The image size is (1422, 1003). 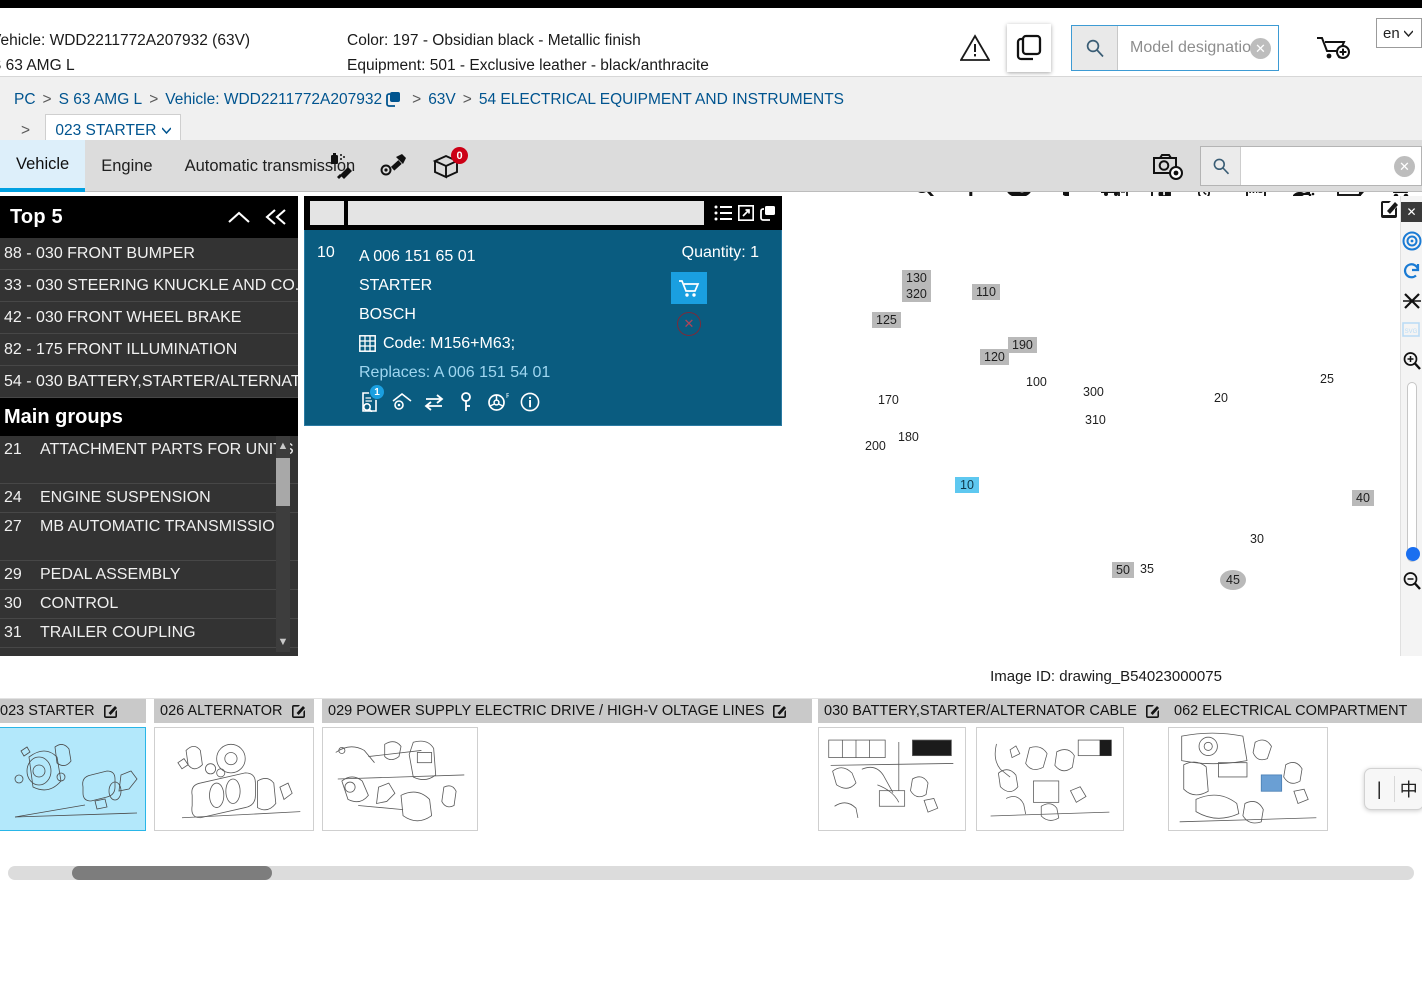 I want to click on sidebar-item-group-24: 24 ENGINE SUSPENSION, so click(x=149, y=498).